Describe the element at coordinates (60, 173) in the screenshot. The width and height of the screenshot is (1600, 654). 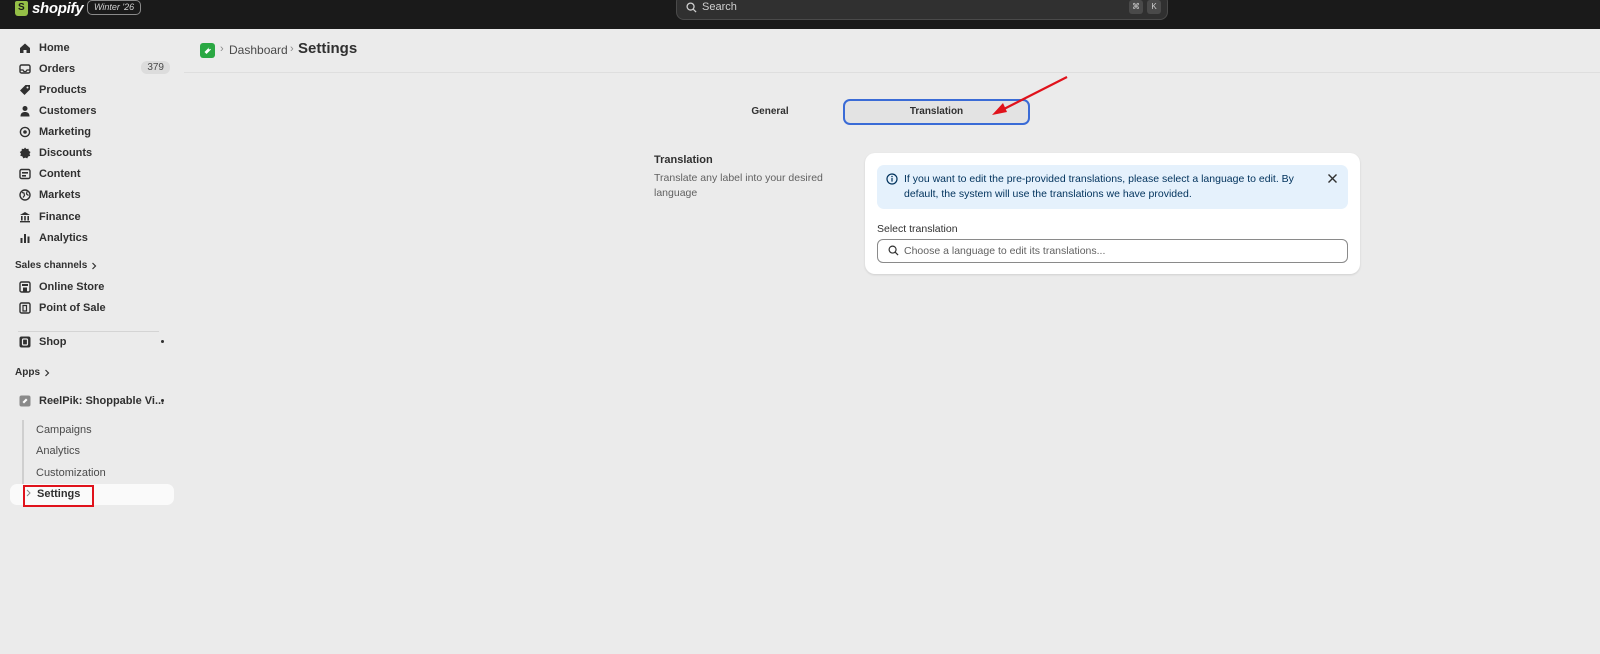
I see `sidebar-item-label: Content` at that location.